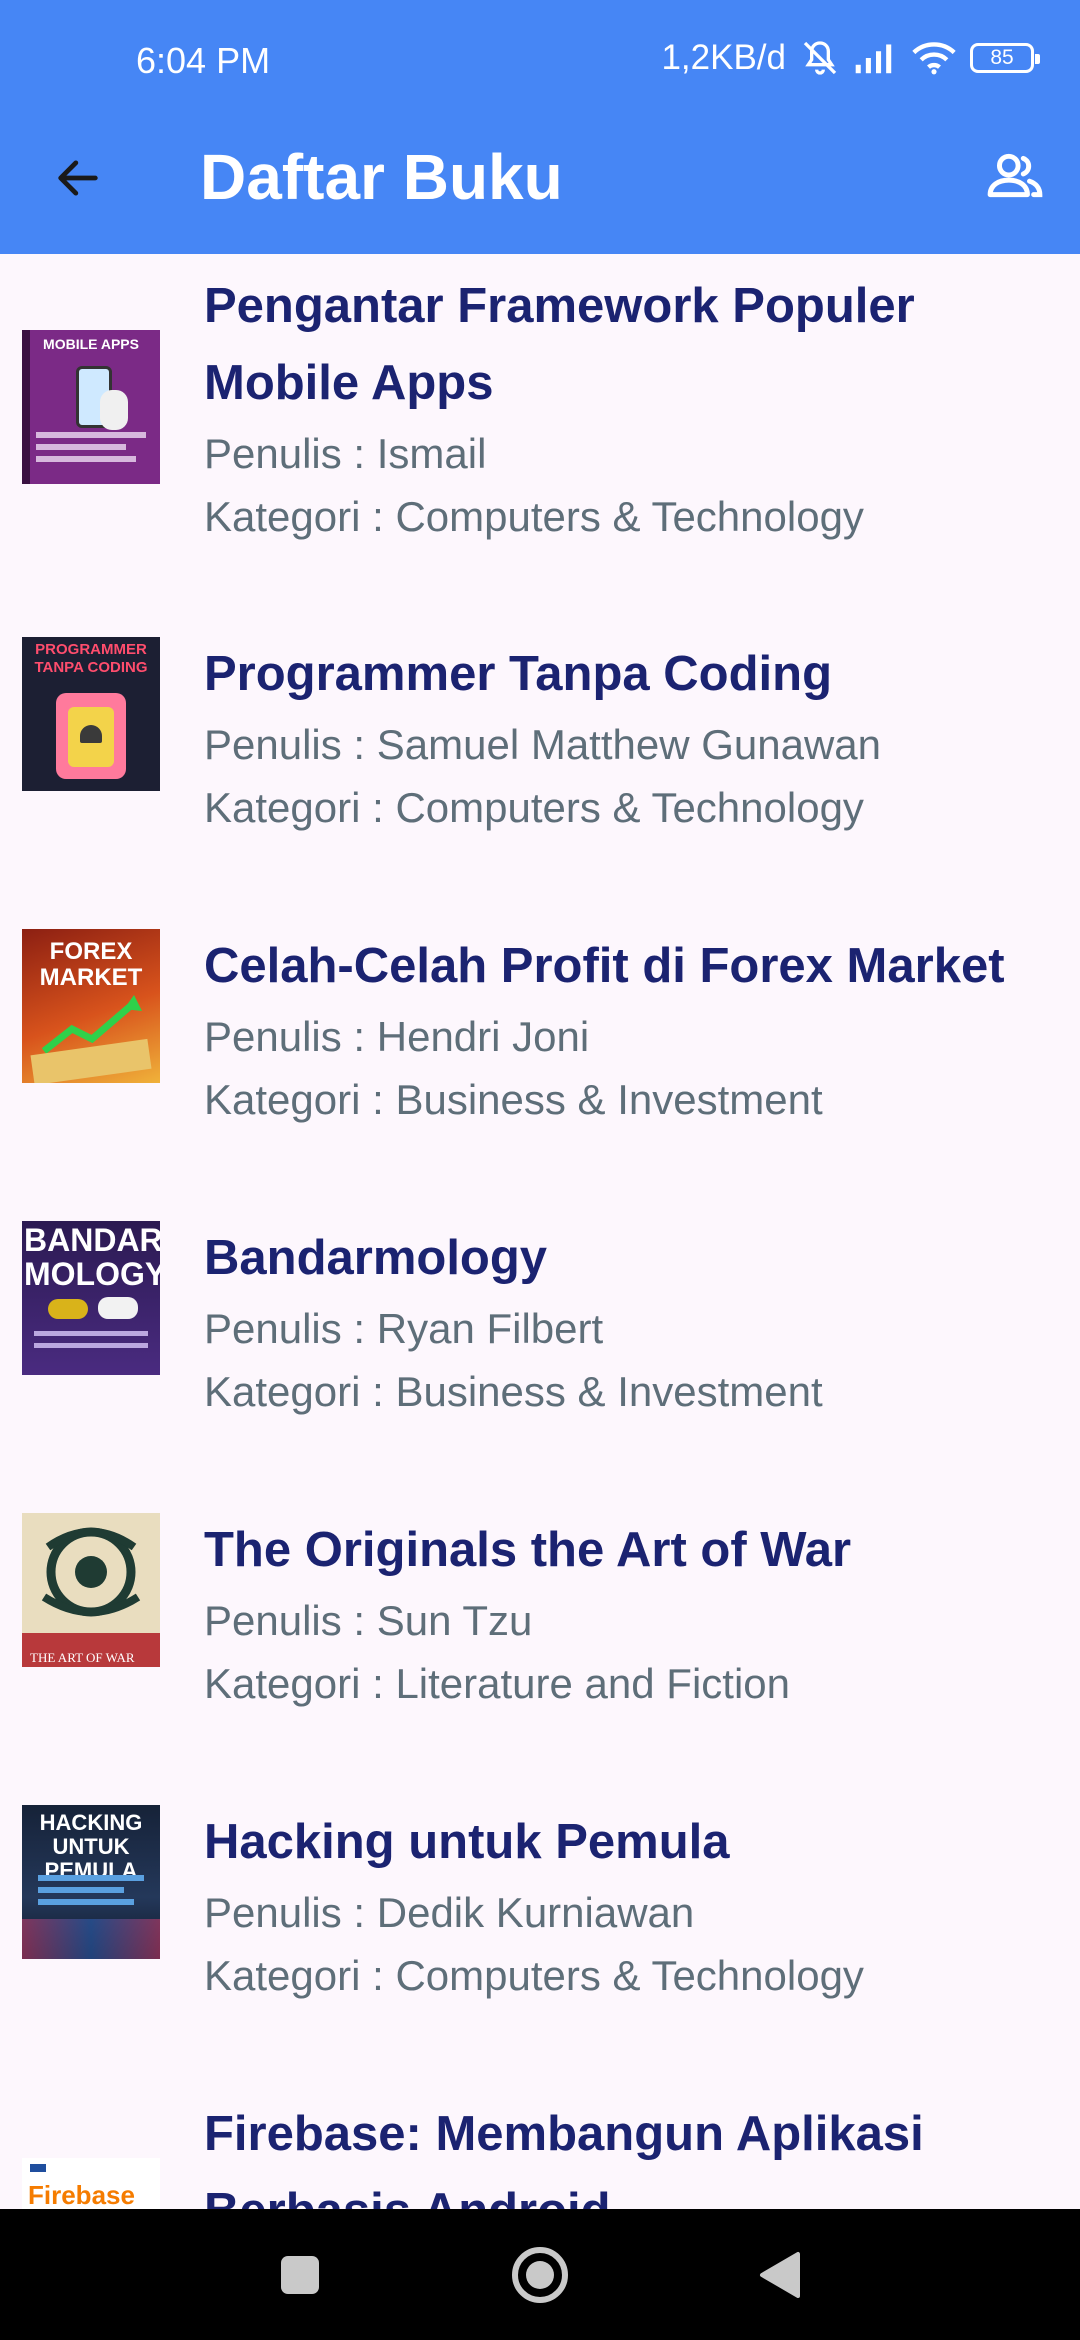 The height and width of the screenshot is (2340, 1080). I want to click on book-cover: BANDAR MOLOGY, so click(91, 1298).